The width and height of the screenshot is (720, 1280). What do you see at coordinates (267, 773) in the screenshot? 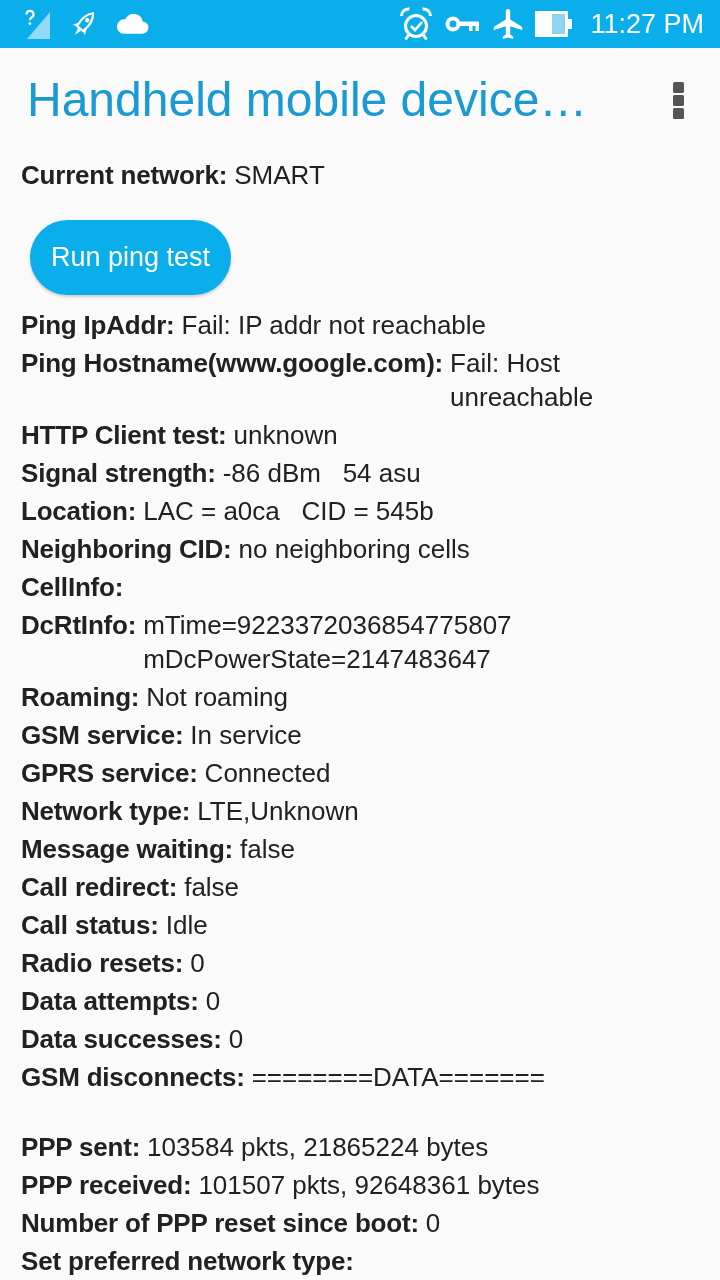
I see `info-value: Connected` at bounding box center [267, 773].